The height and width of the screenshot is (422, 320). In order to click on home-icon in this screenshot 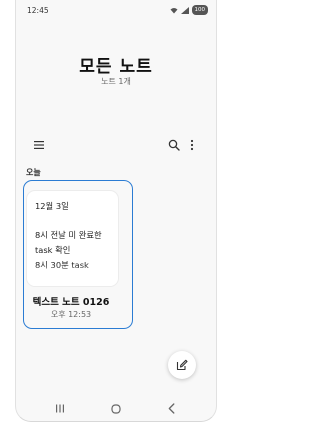, I will do `click(116, 409)`.